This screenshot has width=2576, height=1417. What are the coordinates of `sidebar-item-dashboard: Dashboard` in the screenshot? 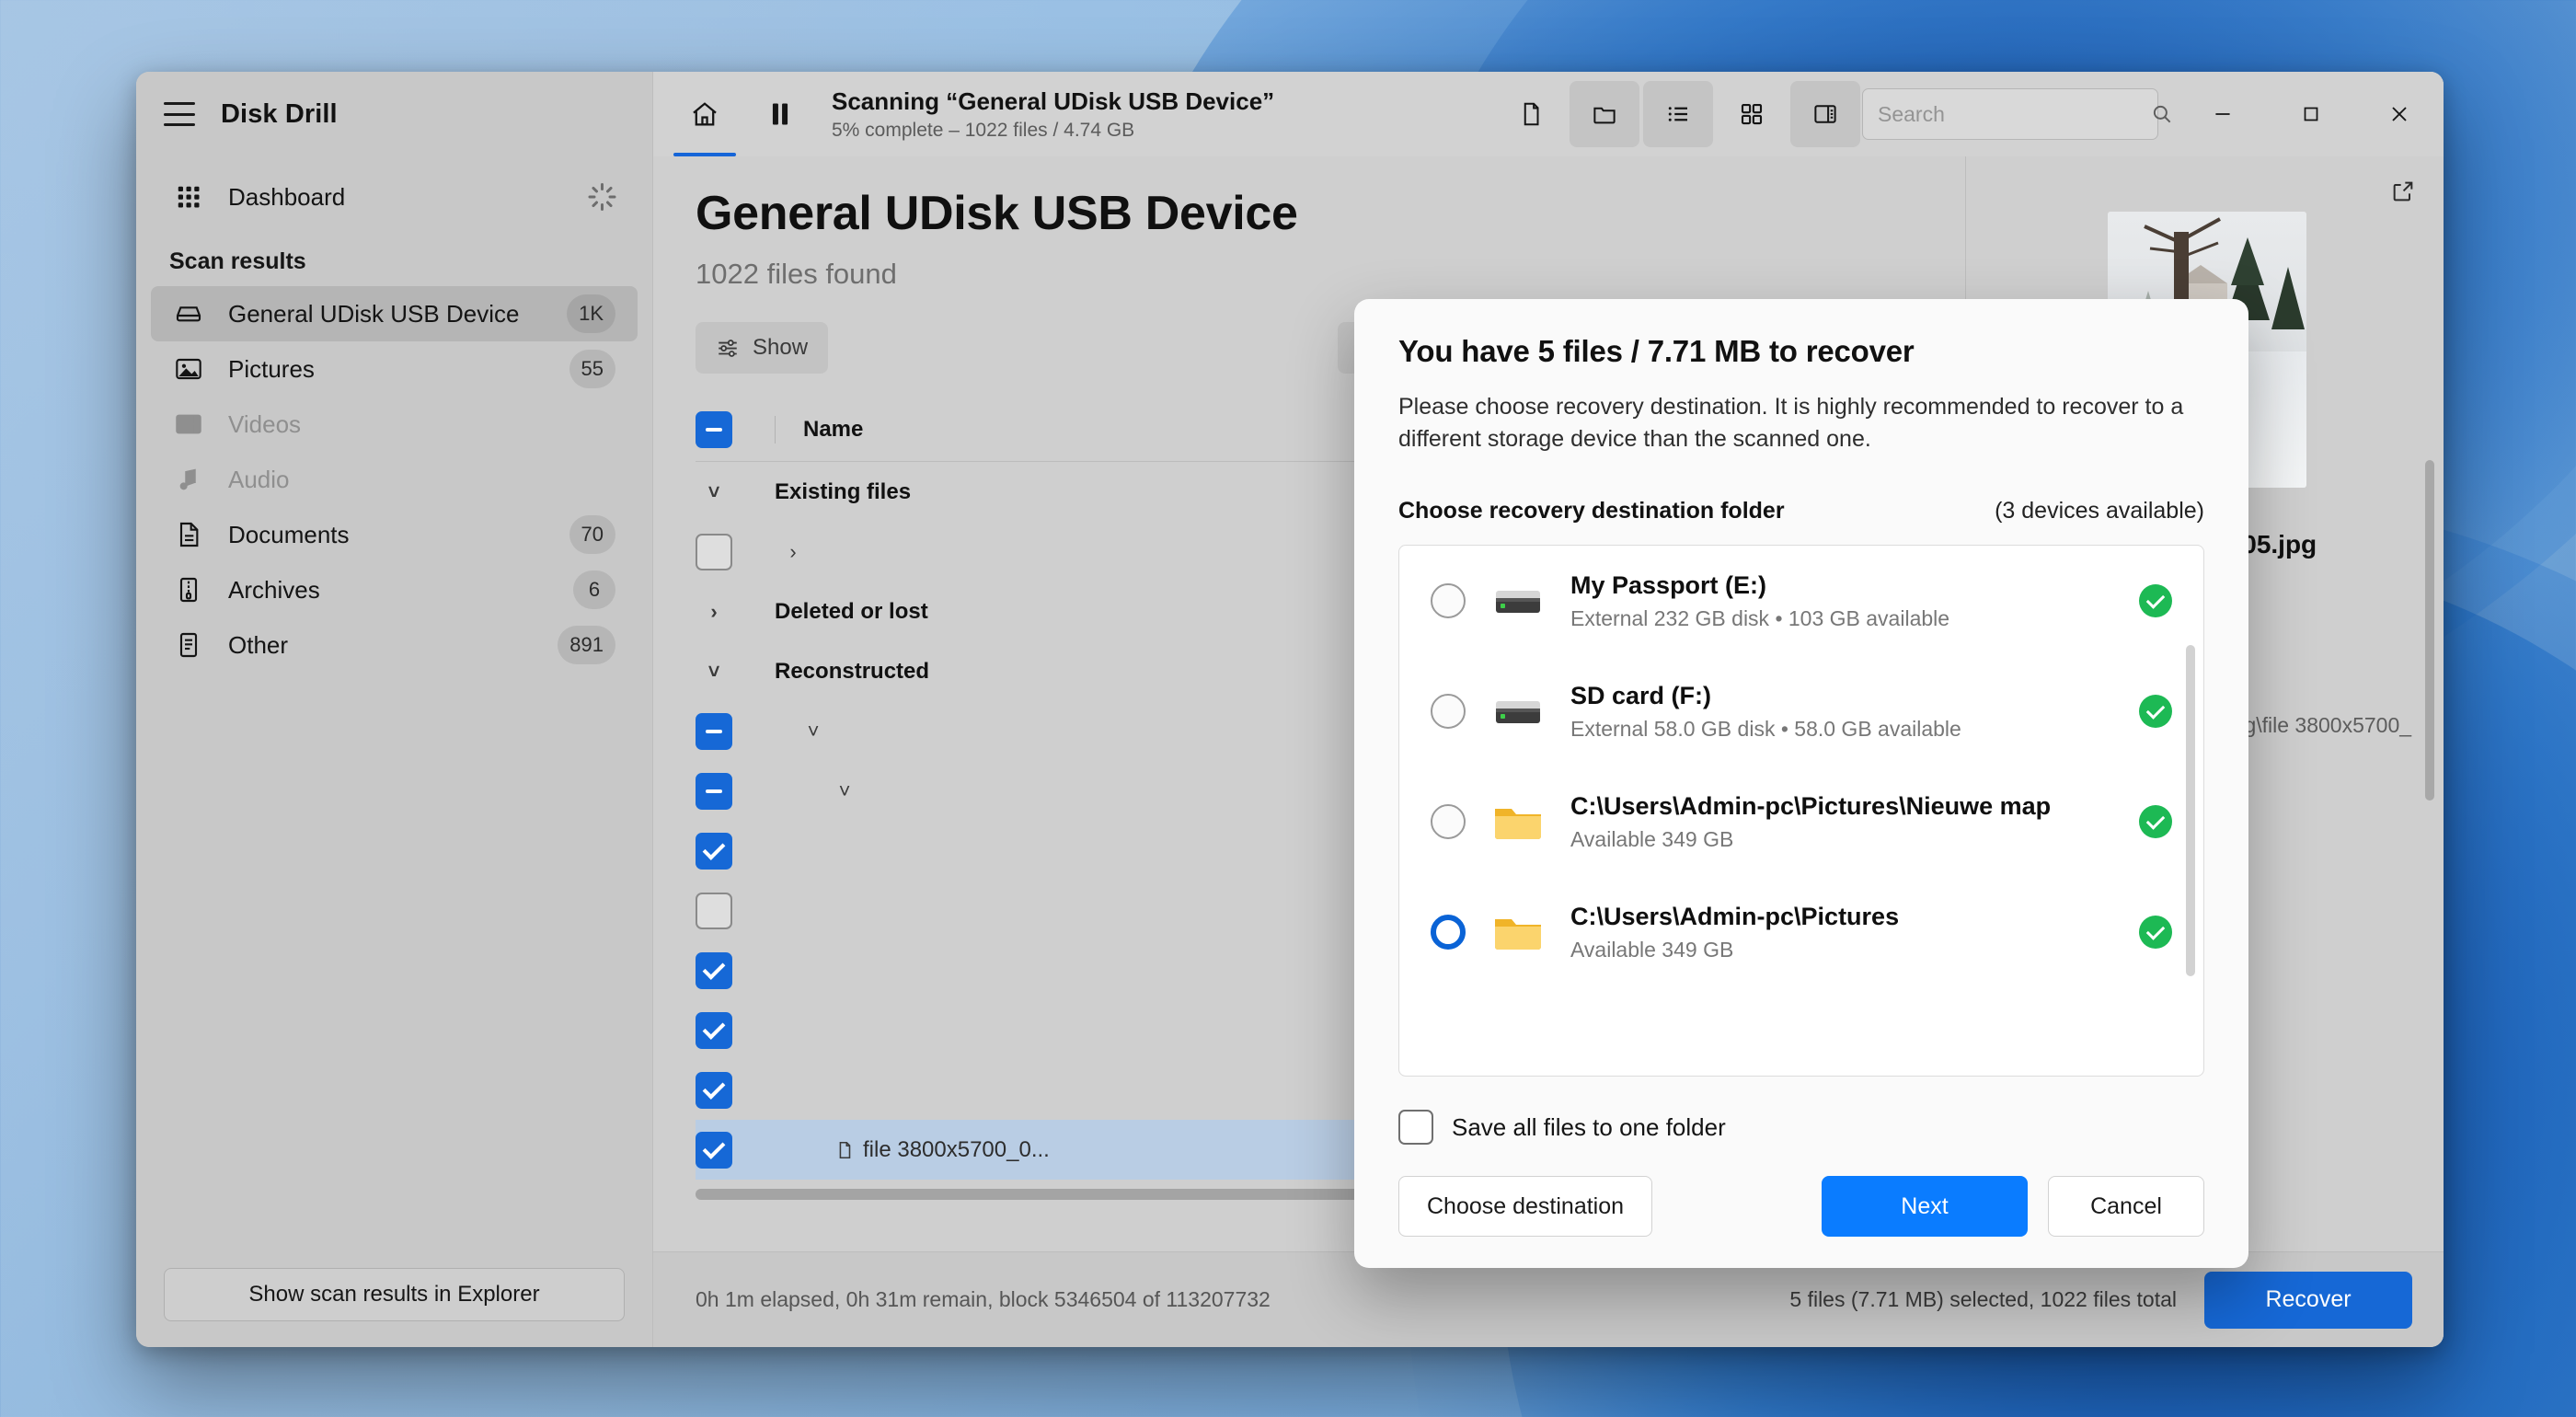 It's located at (394, 197).